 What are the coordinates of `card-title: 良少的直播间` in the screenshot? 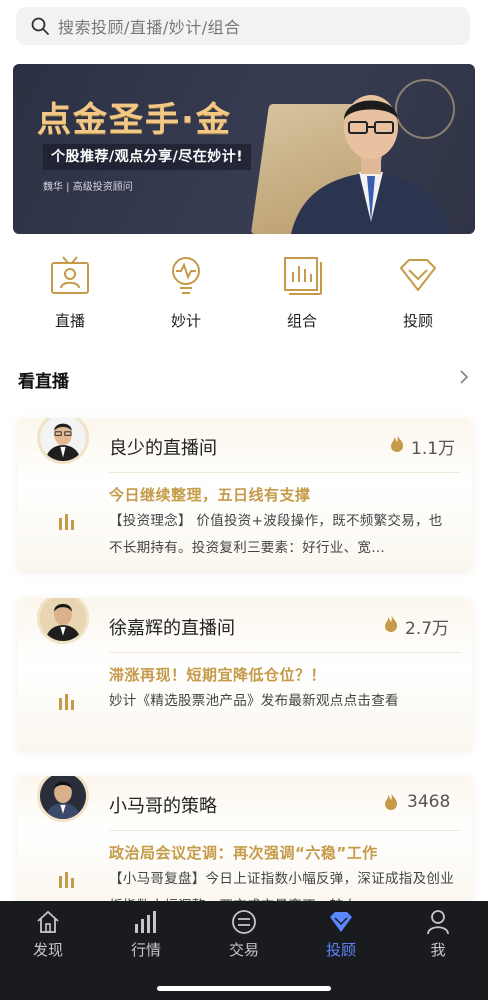 It's located at (163, 448).